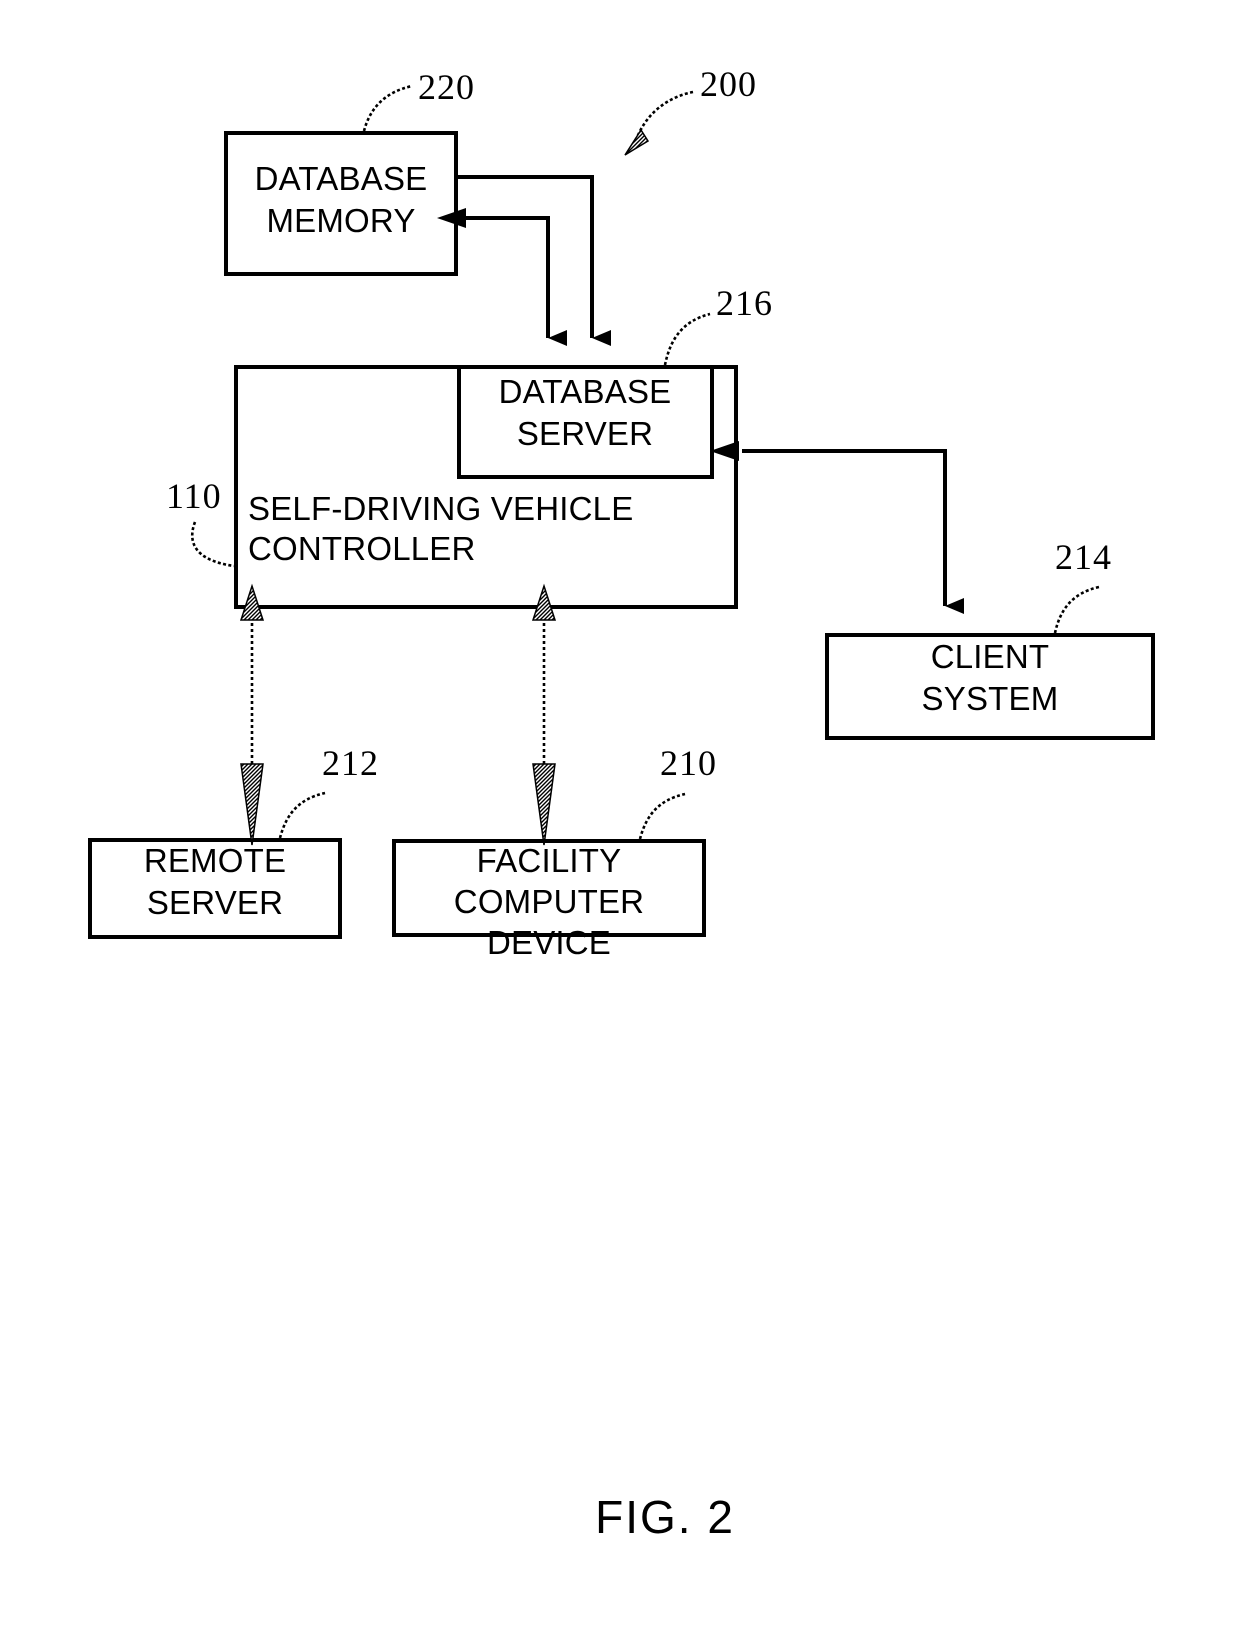 This screenshot has width=1240, height=1646. Describe the element at coordinates (350, 763) in the screenshot. I see `ref-number-212: 212` at that location.